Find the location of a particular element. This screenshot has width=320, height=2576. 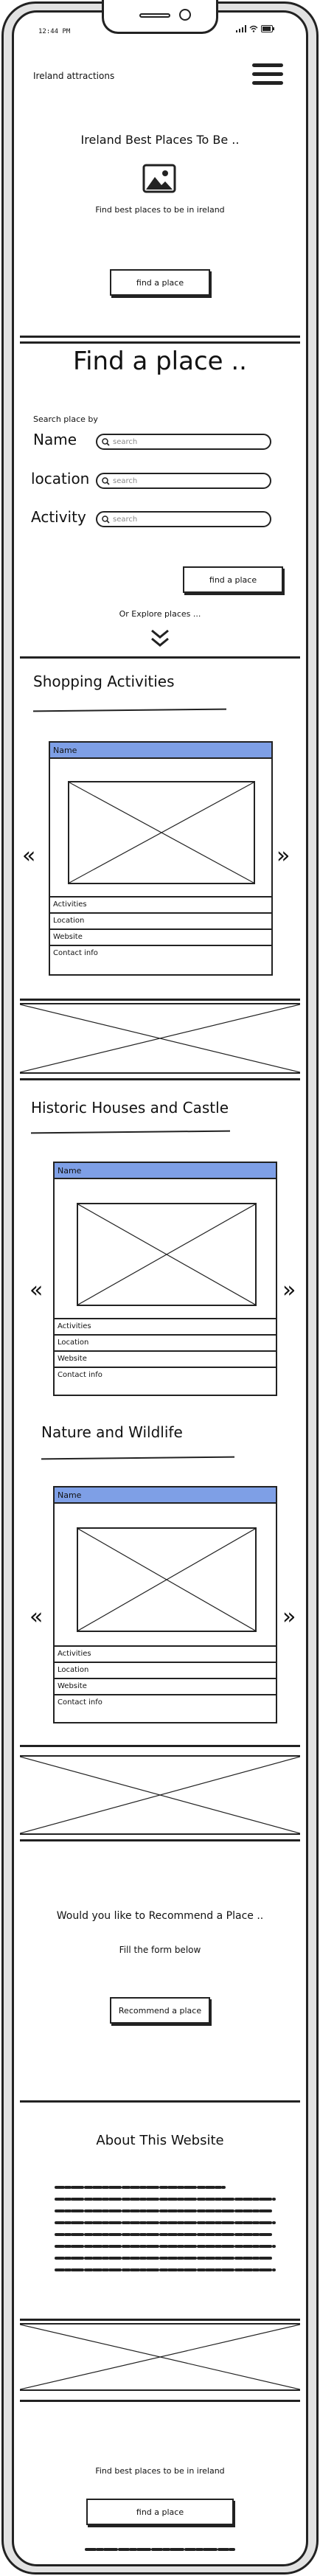

name-search-placeholder: search is located at coordinates (125, 441).